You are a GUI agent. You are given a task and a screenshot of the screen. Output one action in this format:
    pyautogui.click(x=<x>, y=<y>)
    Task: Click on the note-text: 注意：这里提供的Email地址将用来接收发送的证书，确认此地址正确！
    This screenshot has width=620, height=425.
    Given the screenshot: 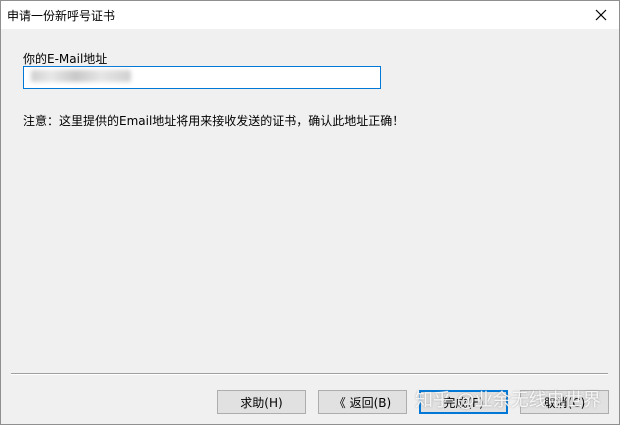 What is the action you would take?
    pyautogui.click(x=214, y=121)
    